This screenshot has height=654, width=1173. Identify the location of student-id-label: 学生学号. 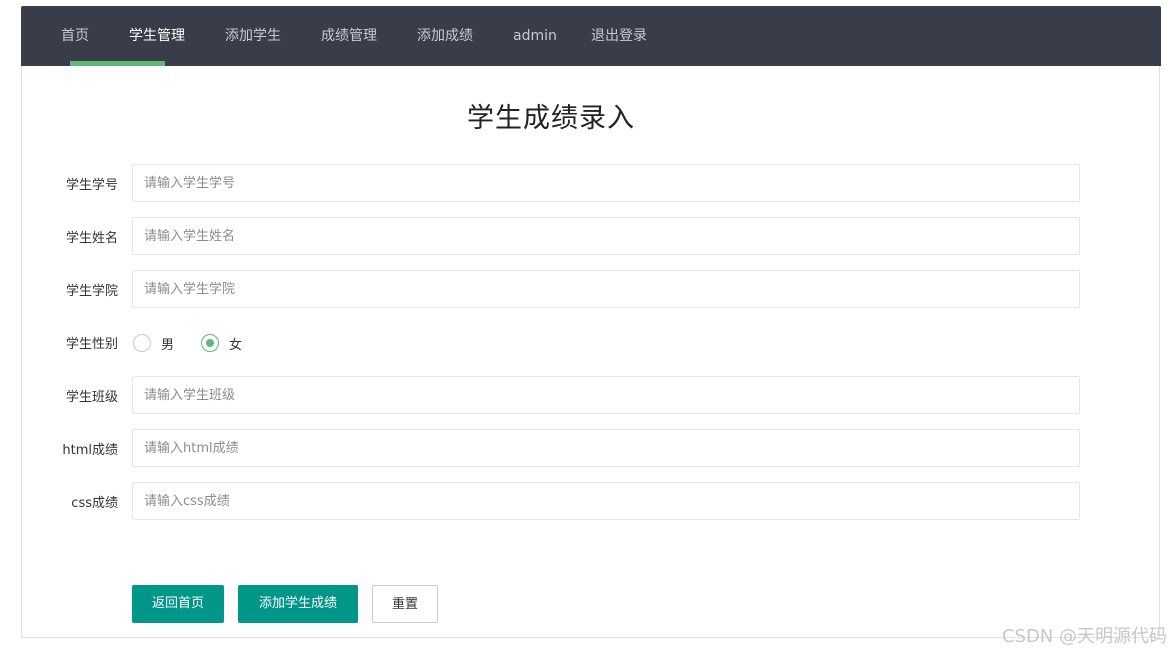
(91, 185).